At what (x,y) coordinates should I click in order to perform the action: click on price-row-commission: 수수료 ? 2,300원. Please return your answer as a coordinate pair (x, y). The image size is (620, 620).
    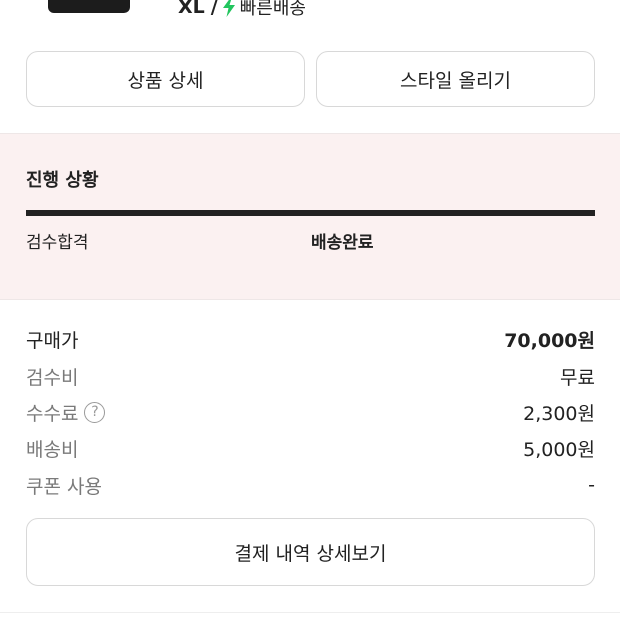
    Looking at the image, I should click on (310, 412).